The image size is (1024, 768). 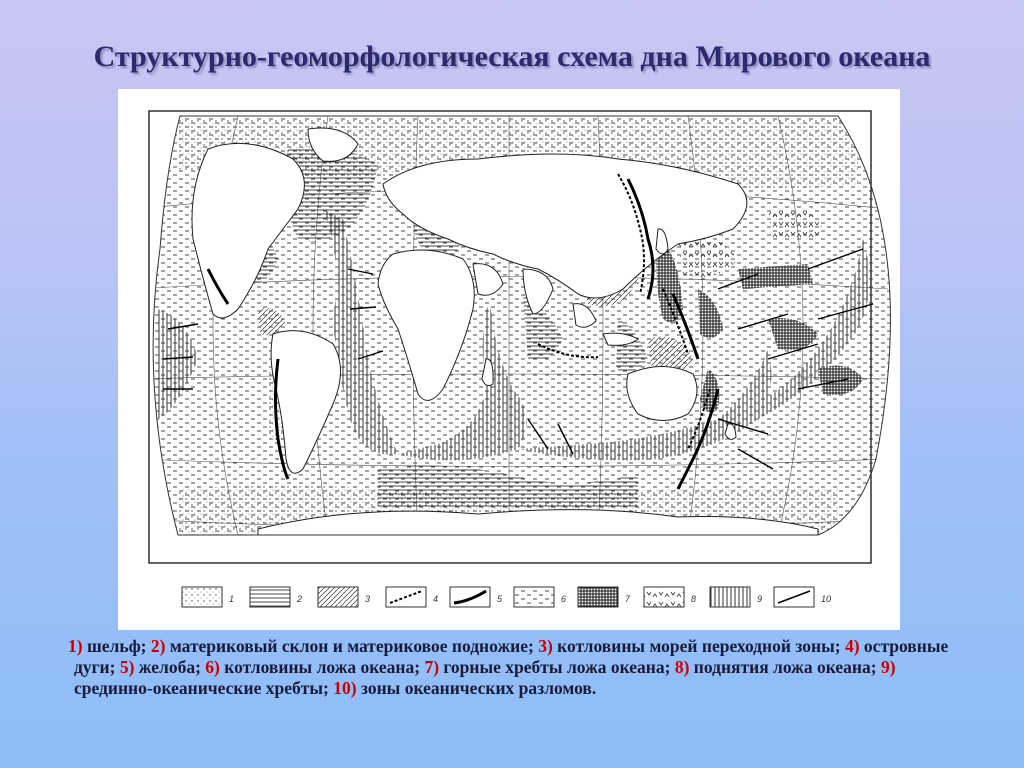 What do you see at coordinates (322, 667) in the screenshot?
I see `caption-text-6: котловины ложа океана;` at bounding box center [322, 667].